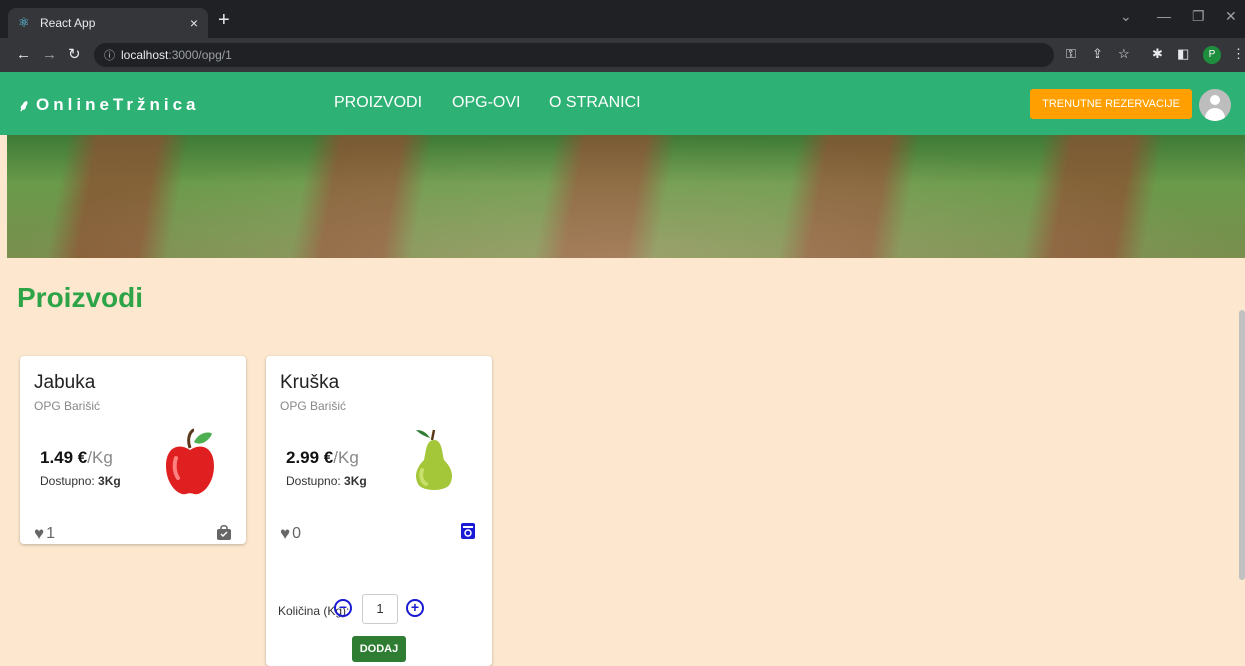  Describe the element at coordinates (109, 55) in the screenshot. I see `site-info-icon: ⓘ` at that location.